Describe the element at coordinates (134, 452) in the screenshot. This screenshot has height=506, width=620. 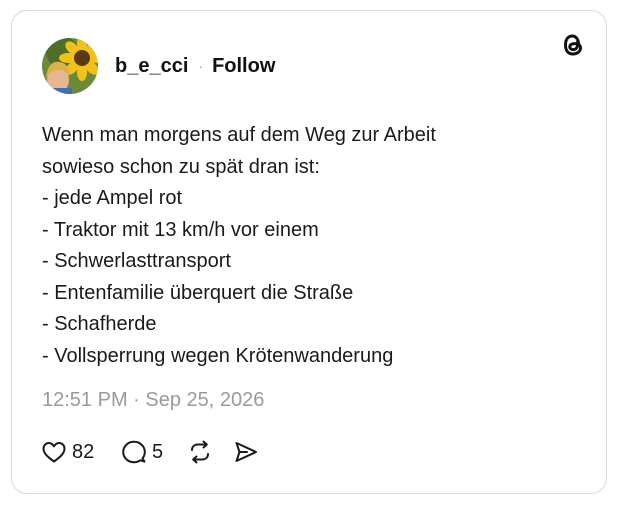
I see `comment-bubble-icon` at that location.